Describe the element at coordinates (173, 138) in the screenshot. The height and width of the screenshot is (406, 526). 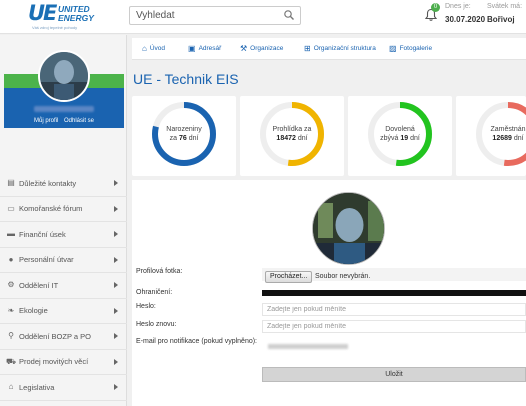
I see `stat-prefix: za` at that location.